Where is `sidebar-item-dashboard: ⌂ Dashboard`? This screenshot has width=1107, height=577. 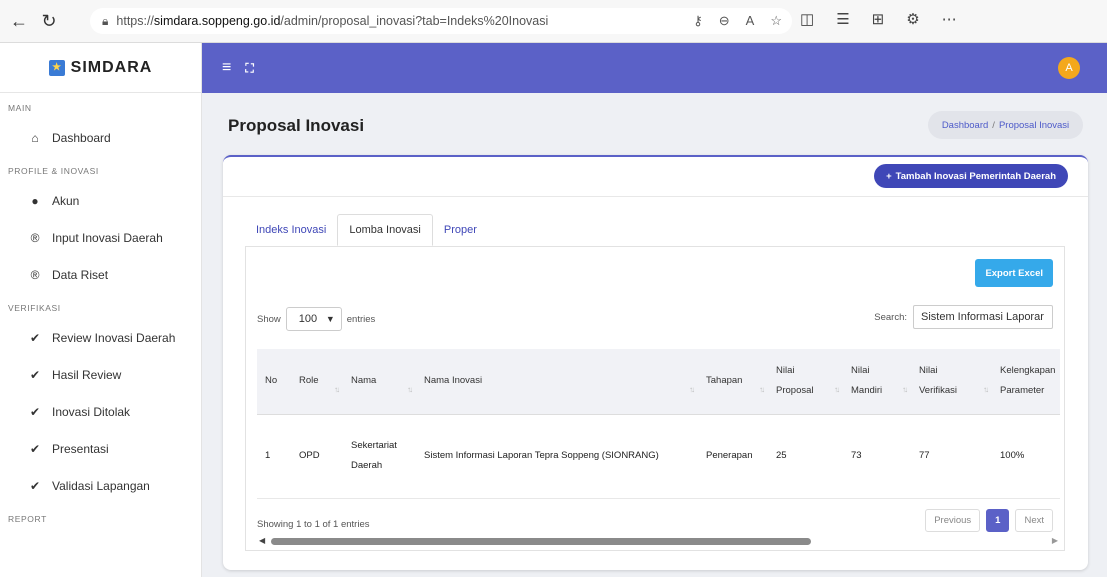 sidebar-item-dashboard: ⌂ Dashboard is located at coordinates (100, 137).